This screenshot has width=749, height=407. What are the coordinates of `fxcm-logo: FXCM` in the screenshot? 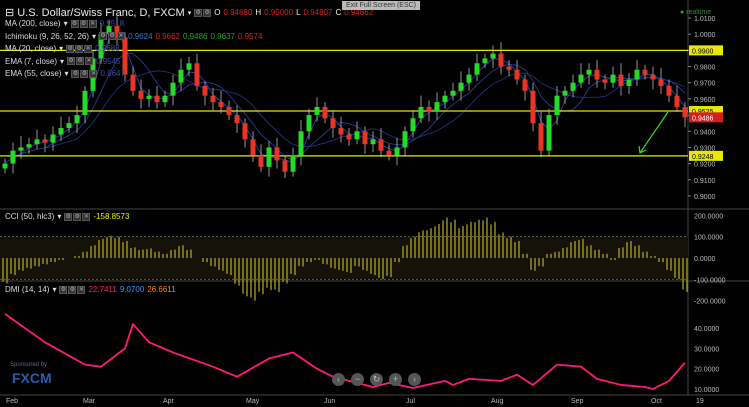 It's located at (32, 378).